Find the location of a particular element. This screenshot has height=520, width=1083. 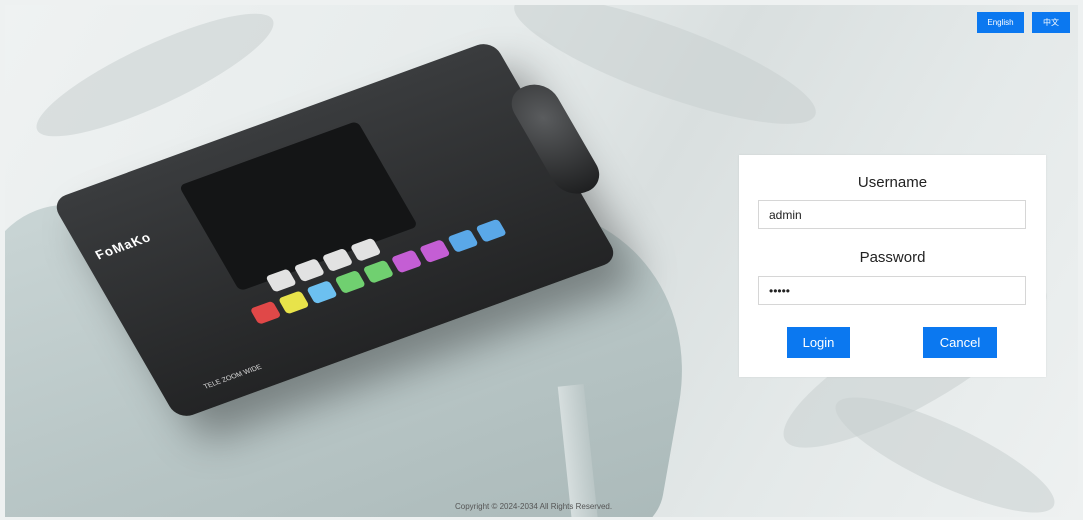

brand-logo: FoMaKo is located at coordinates (123, 246).